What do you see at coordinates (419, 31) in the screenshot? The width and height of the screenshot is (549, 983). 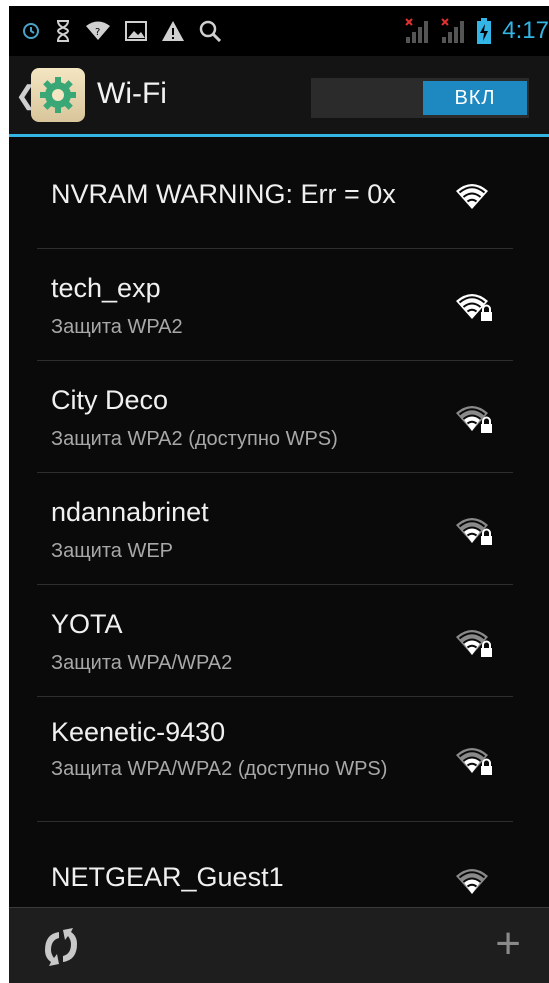 I see `no-signal-sim1-icon` at bounding box center [419, 31].